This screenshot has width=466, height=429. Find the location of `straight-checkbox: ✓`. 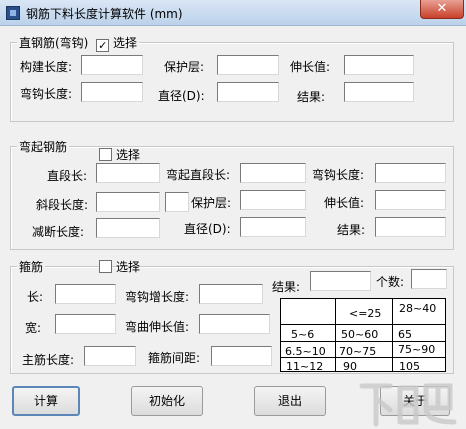

straight-checkbox: ✓ is located at coordinates (103, 45).